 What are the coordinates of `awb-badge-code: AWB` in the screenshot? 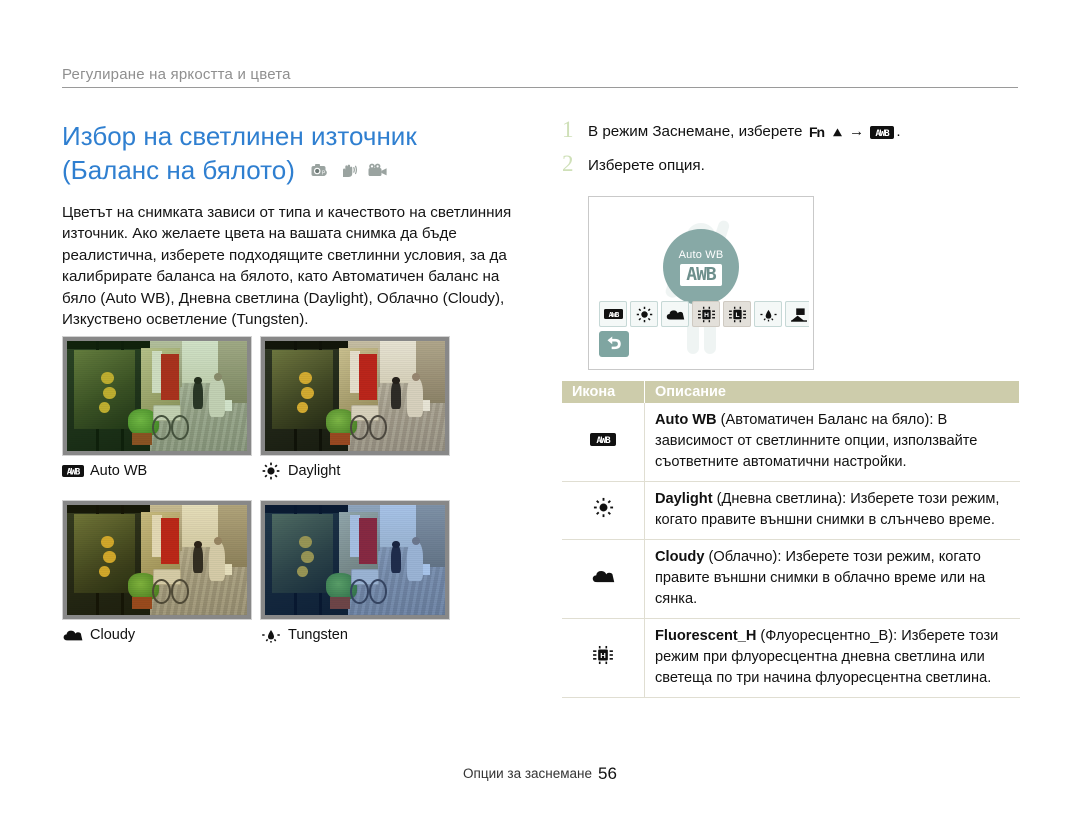 It's located at (701, 274).